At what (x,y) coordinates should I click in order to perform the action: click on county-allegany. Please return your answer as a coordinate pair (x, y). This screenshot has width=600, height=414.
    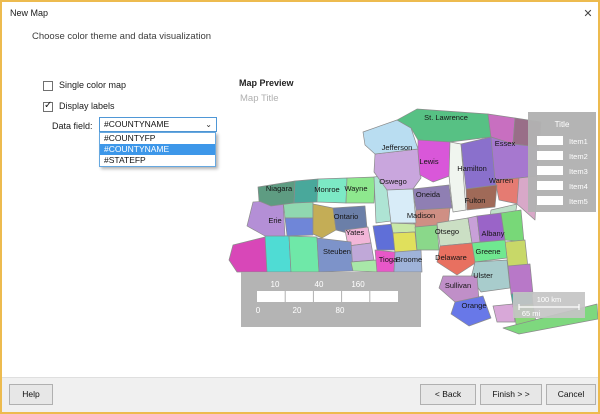
    Looking at the image, I should click on (304, 254).